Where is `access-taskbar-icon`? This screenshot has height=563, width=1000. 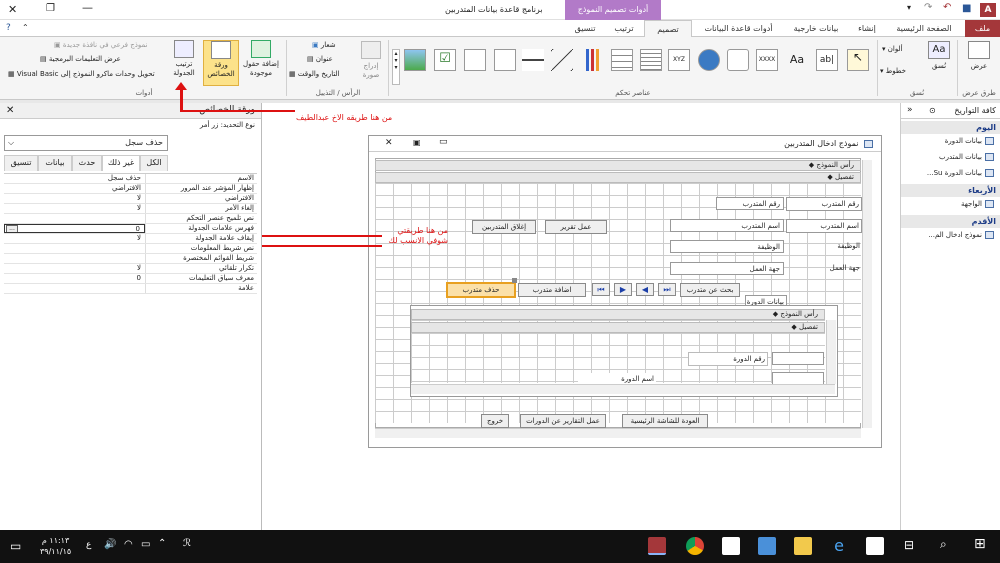
access-taskbar-icon is located at coordinates (657, 546).